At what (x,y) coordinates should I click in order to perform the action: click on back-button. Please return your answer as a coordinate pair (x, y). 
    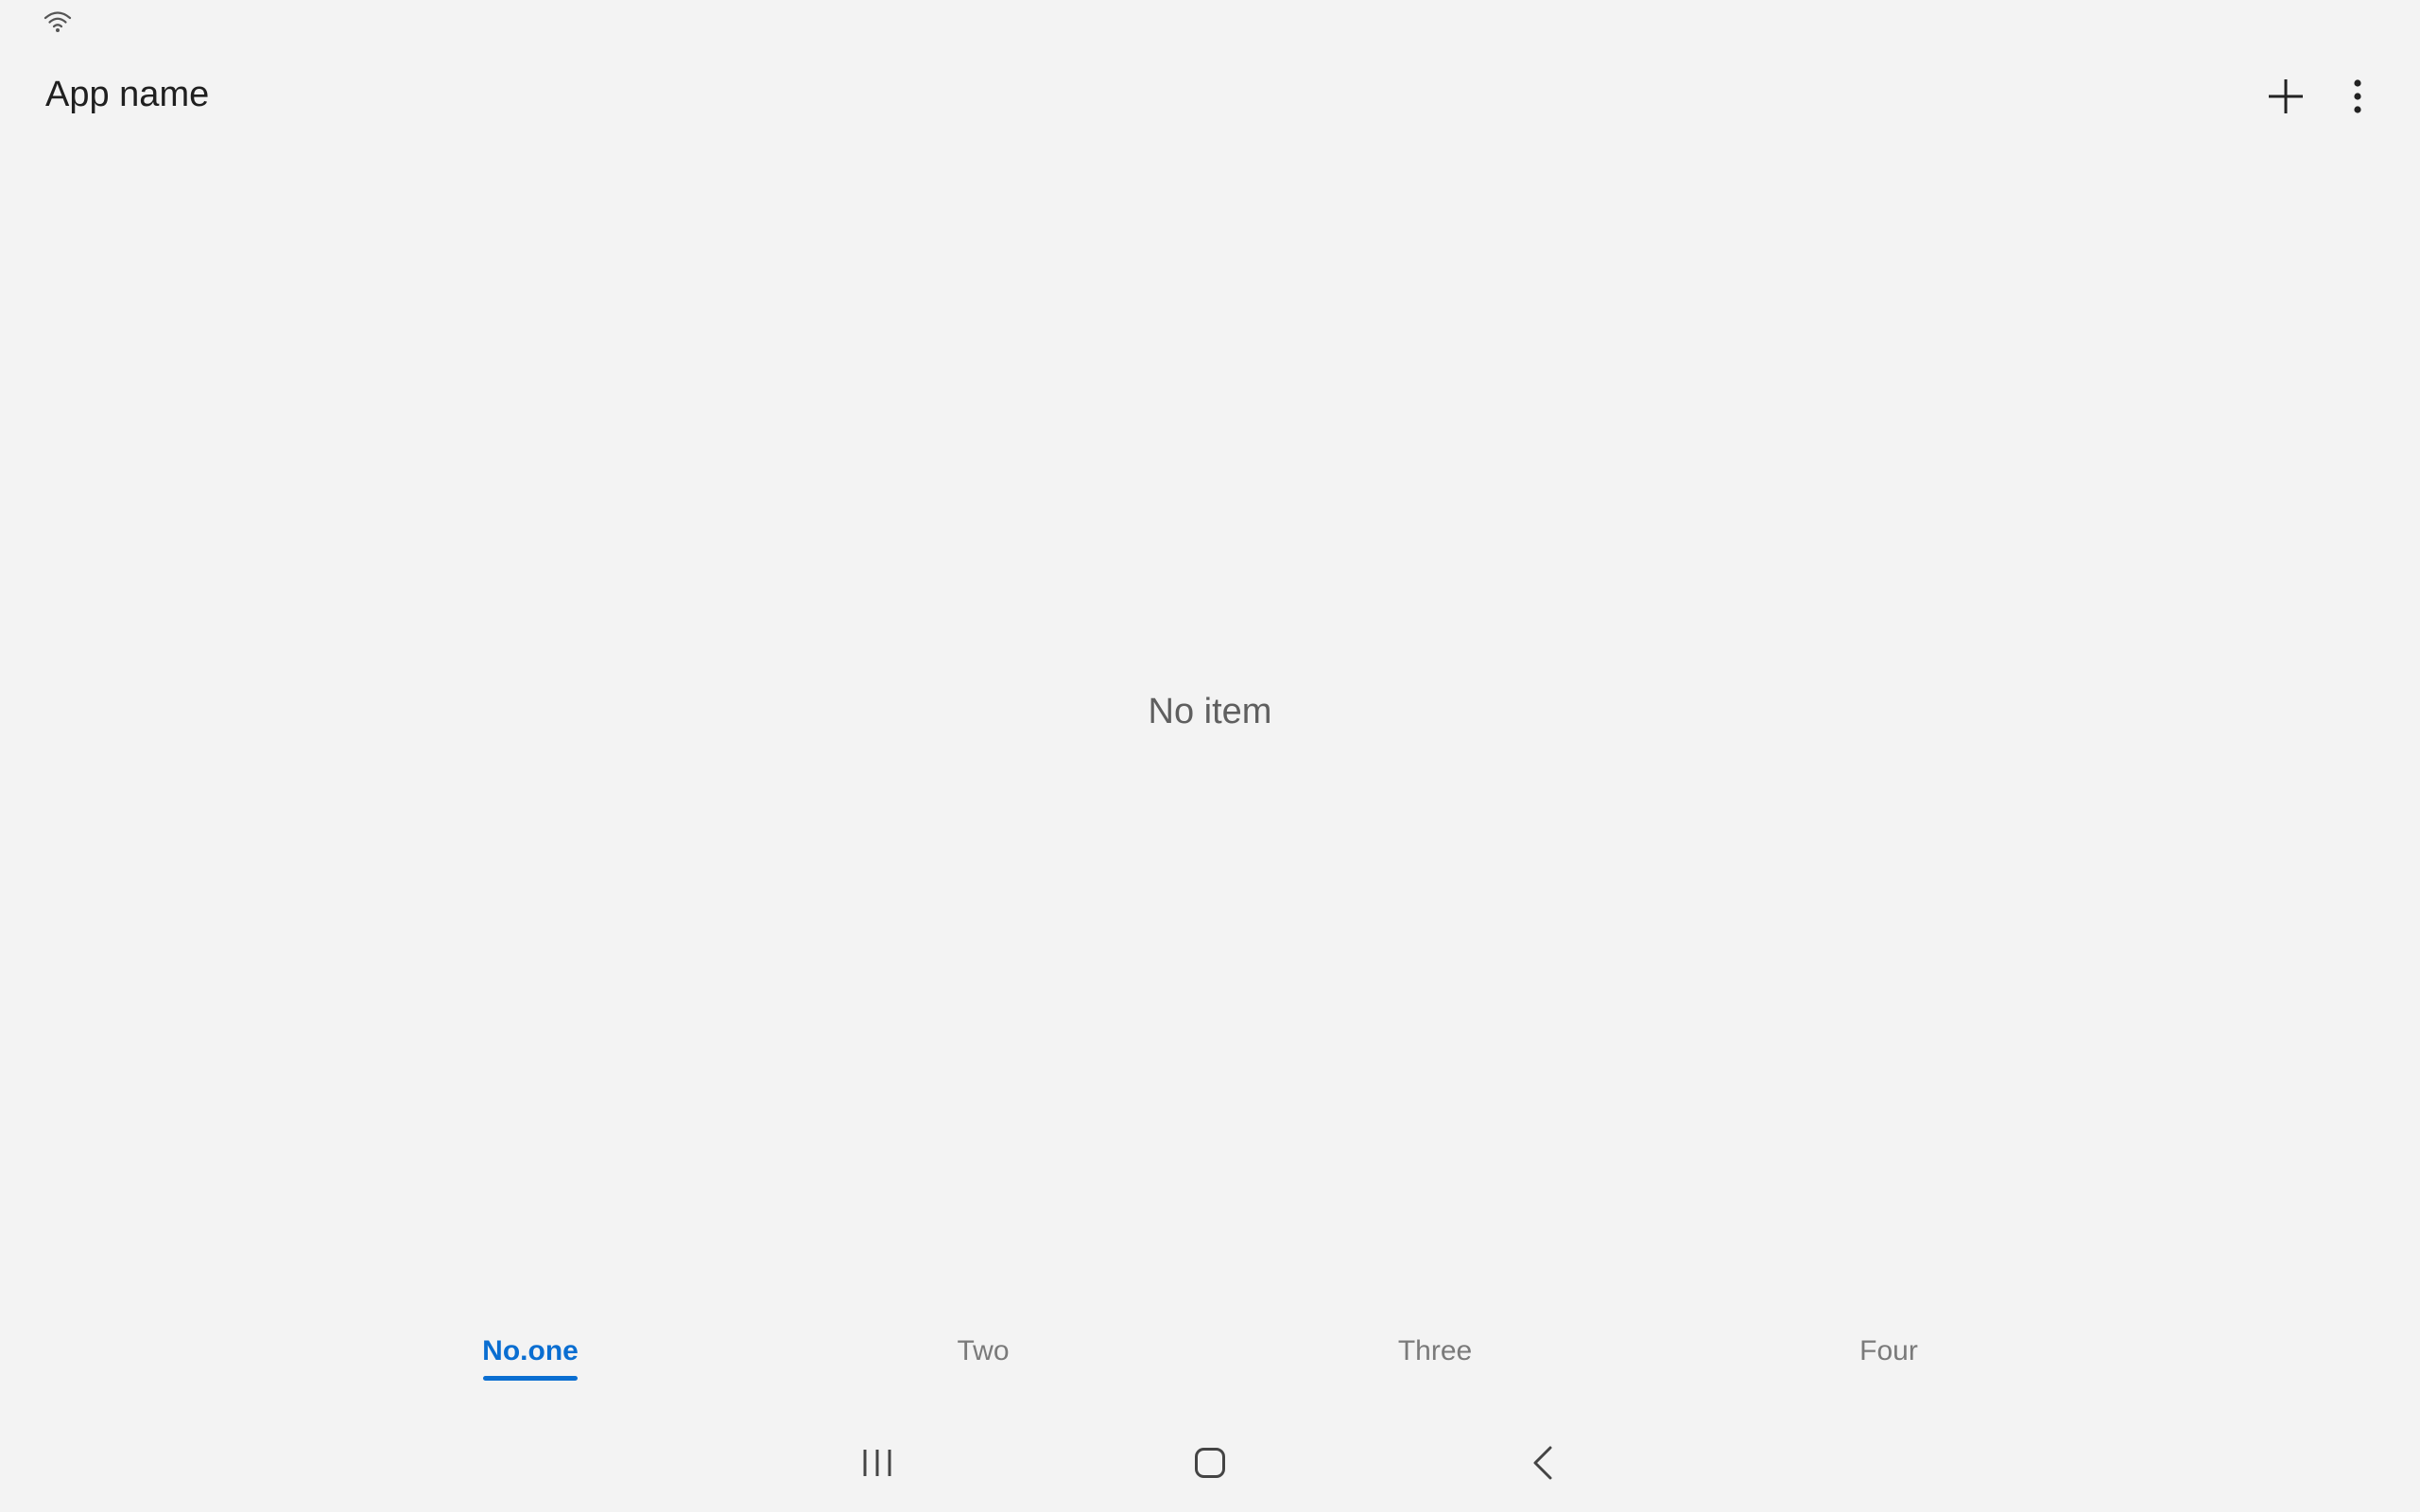
    Looking at the image, I should click on (1543, 1465).